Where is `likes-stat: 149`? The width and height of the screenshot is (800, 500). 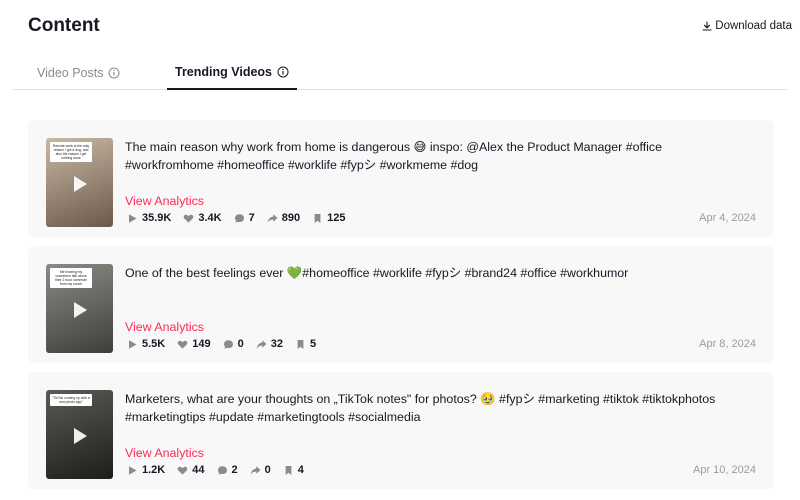 likes-stat: 149 is located at coordinates (194, 344).